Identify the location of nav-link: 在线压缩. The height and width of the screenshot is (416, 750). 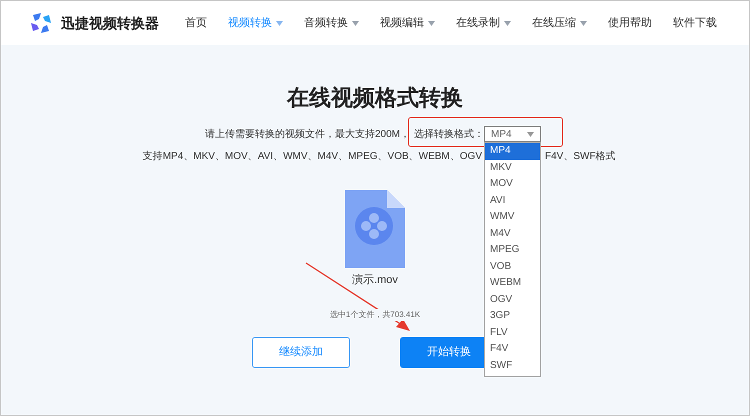
(559, 23).